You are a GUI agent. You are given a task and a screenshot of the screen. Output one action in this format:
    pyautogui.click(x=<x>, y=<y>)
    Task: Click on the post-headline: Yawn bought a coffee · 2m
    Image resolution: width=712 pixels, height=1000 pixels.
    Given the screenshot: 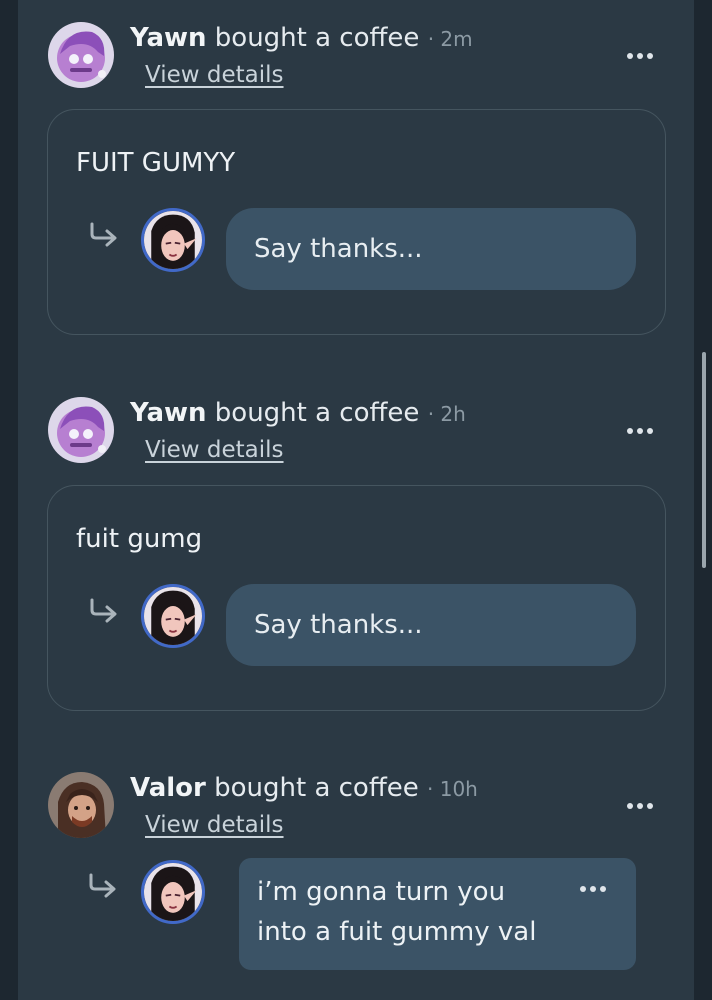 What is the action you would take?
    pyautogui.click(x=301, y=38)
    